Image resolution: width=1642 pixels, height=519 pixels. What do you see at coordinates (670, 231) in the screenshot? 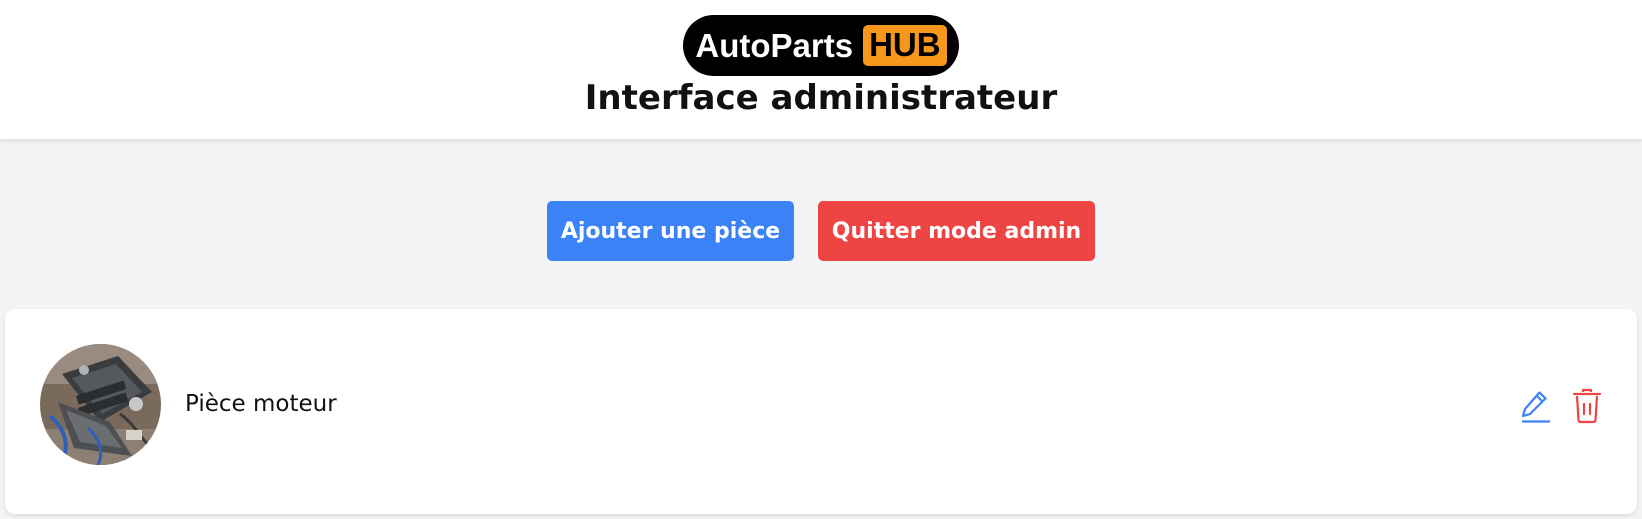
I see `add-part-button: Ajouter une pièce` at bounding box center [670, 231].